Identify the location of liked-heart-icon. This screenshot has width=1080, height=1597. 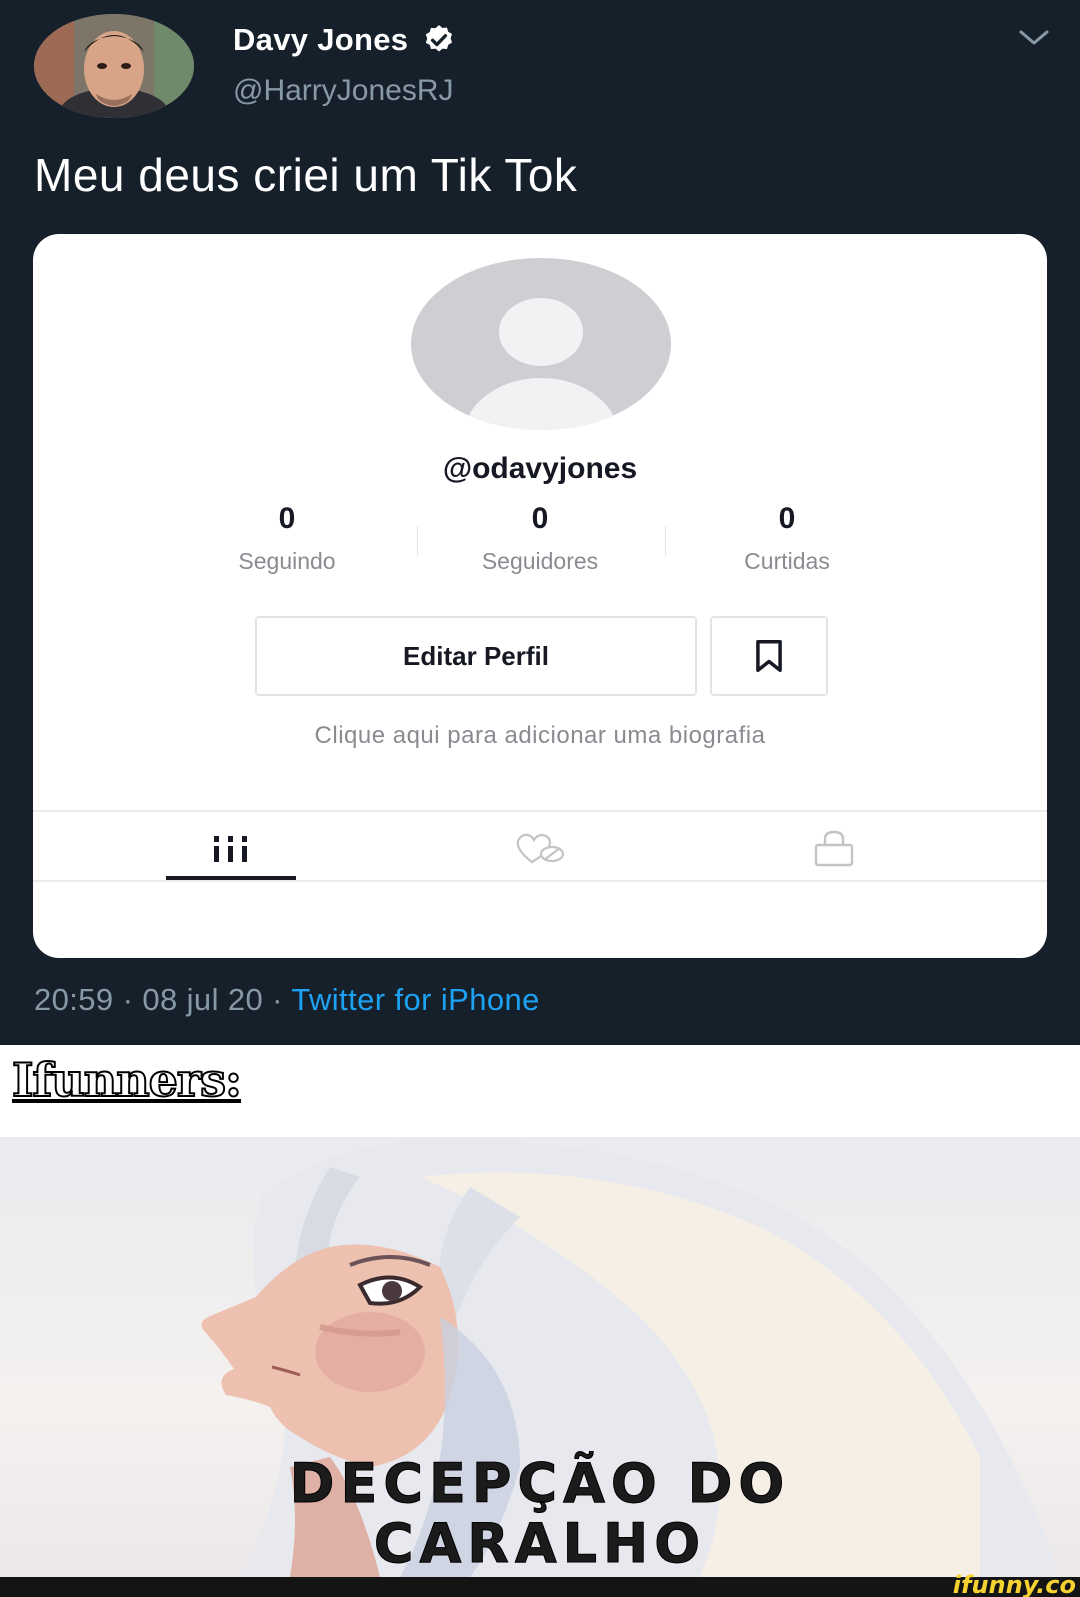
(540, 848).